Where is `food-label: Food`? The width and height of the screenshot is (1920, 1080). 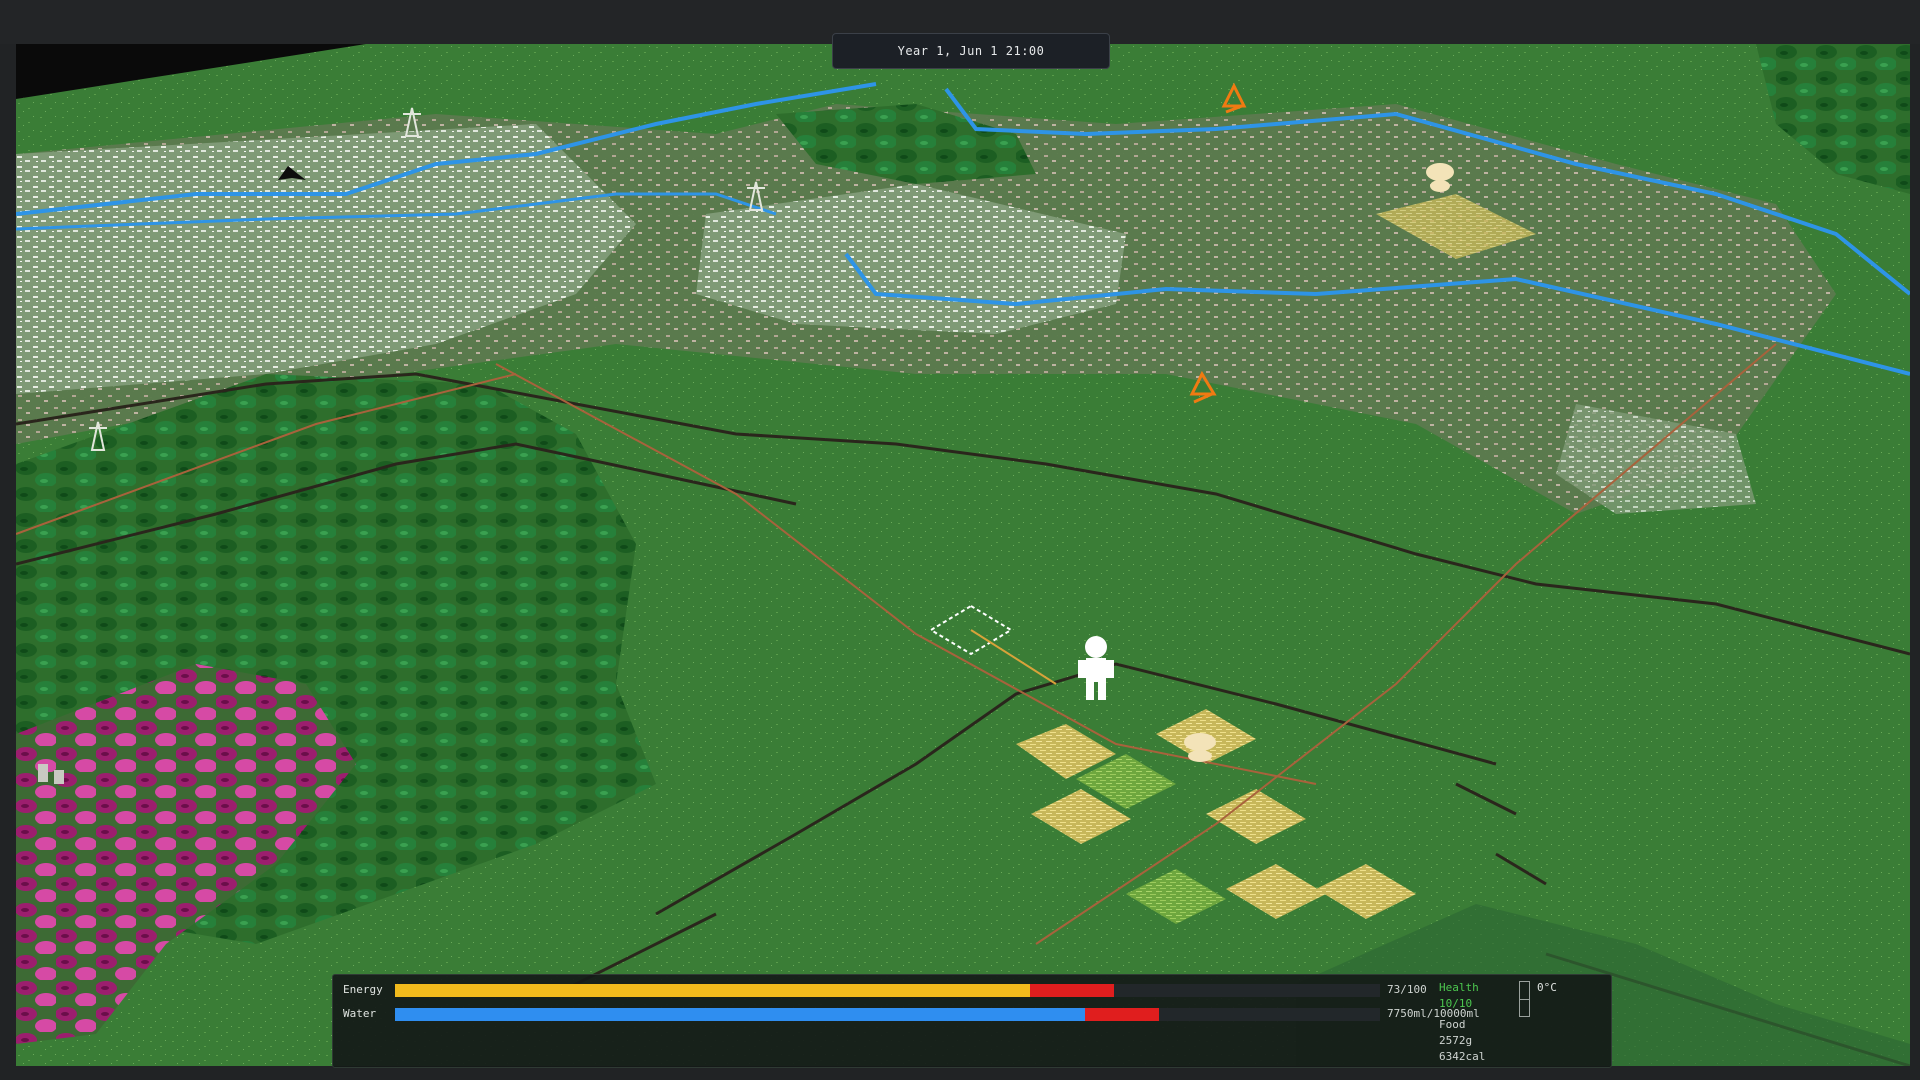
food-label: Food is located at coordinates (1452, 1024).